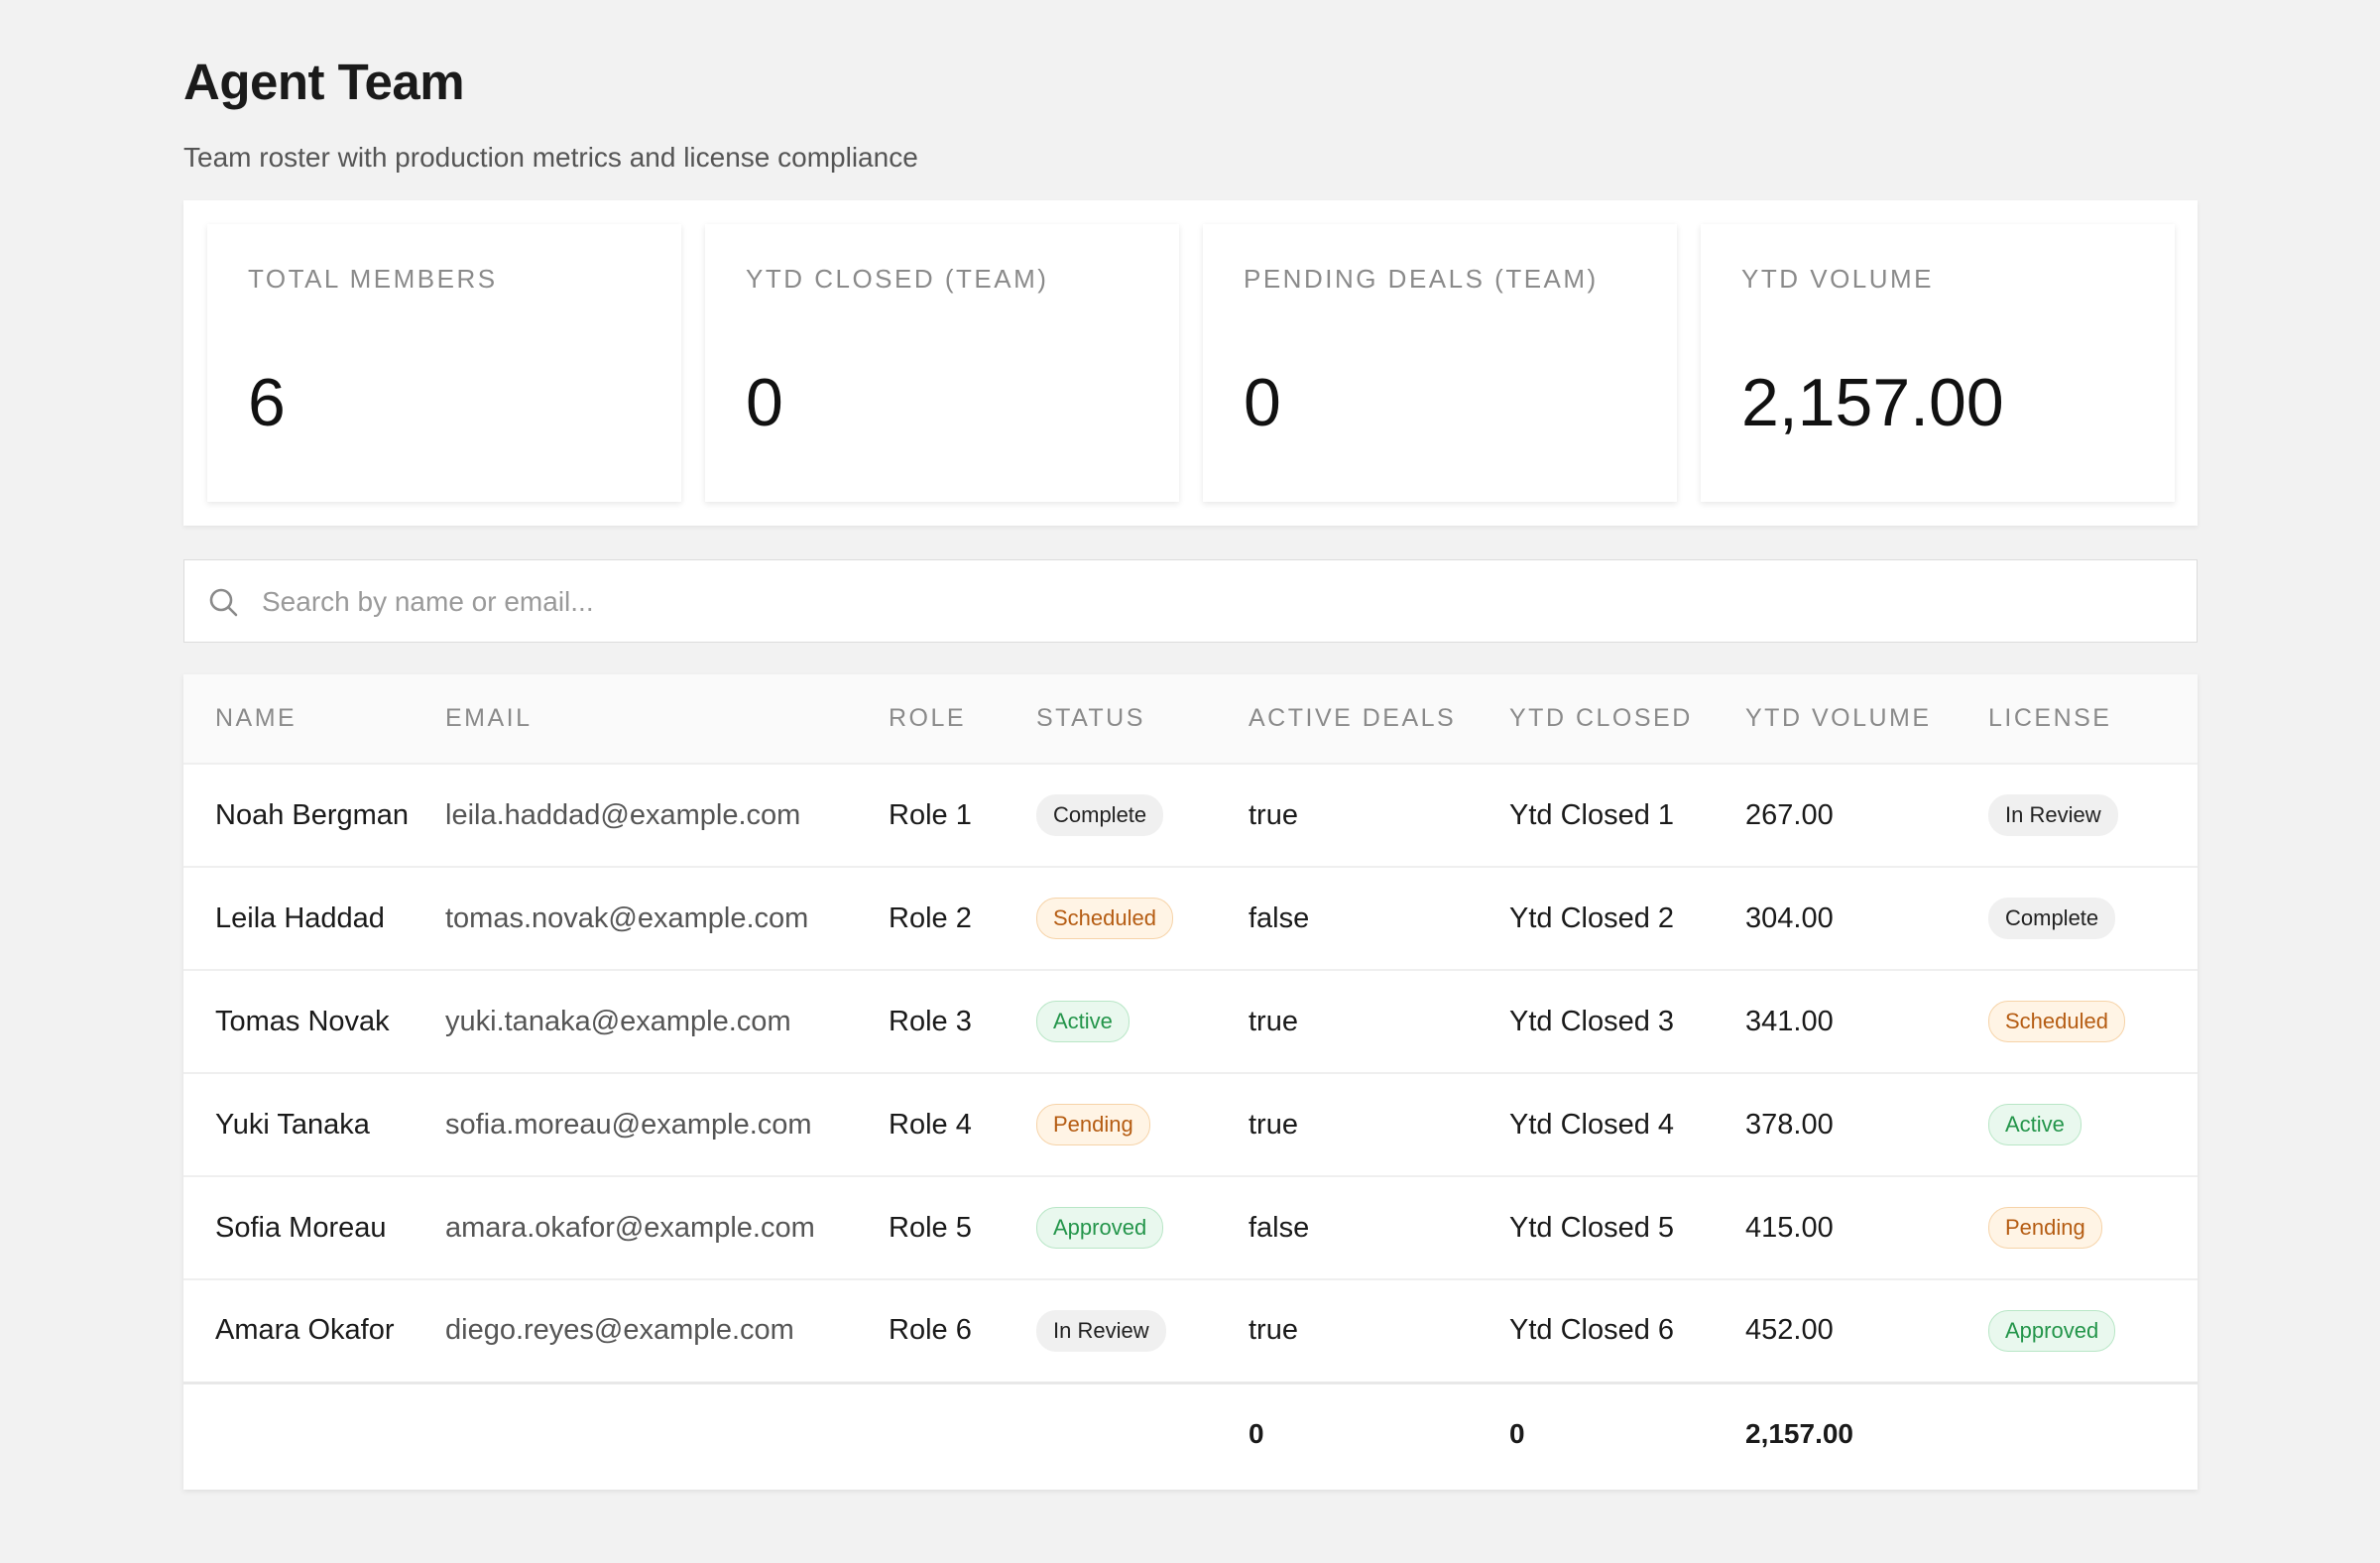 The image size is (2380, 1563). What do you see at coordinates (930, 1021) in the screenshot?
I see `cell-role: Role 3` at bounding box center [930, 1021].